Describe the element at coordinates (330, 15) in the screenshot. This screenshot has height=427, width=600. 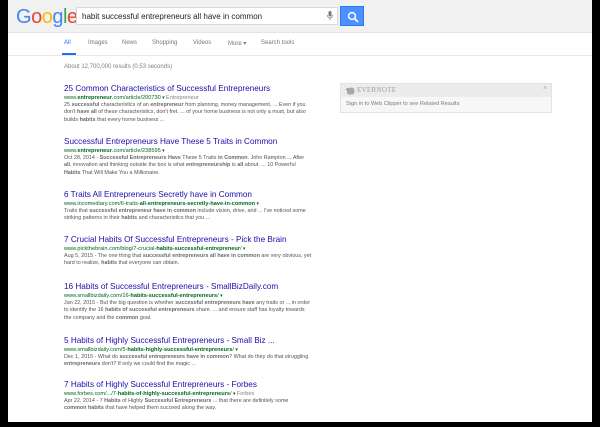
I see `microphone-icon` at that location.